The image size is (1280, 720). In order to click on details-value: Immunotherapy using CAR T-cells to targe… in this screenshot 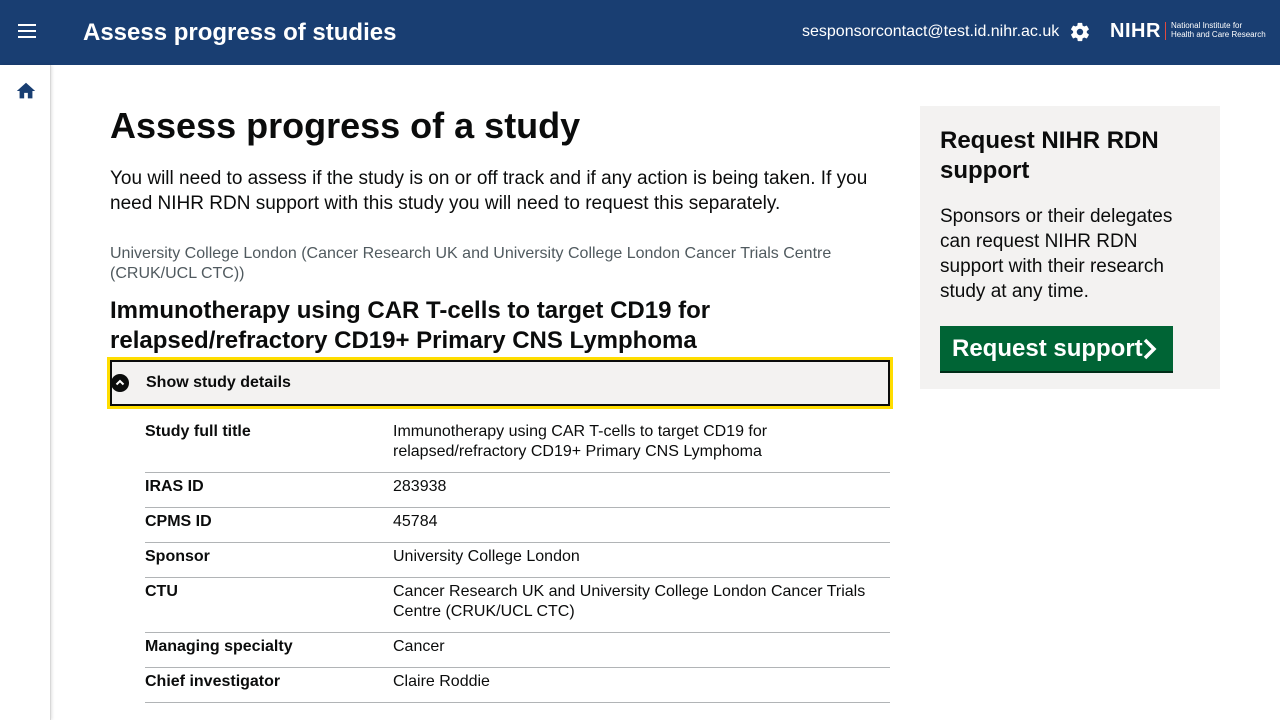, I will do `click(580, 441)`.